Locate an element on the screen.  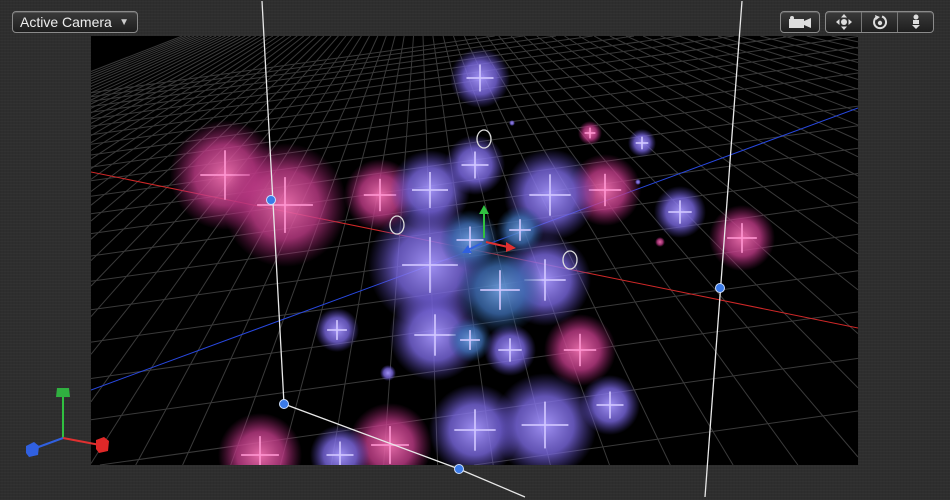
pan-tool-button is located at coordinates (843, 22).